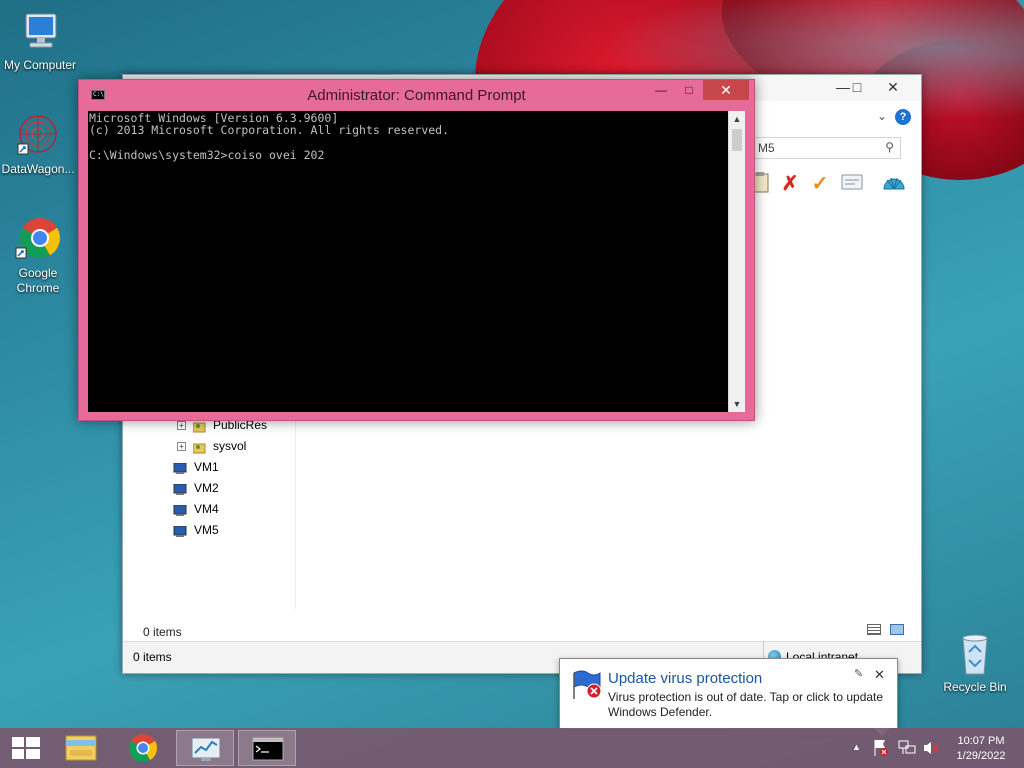 The image size is (1024, 768). I want to click on pin-icon: ✎, so click(858, 673).